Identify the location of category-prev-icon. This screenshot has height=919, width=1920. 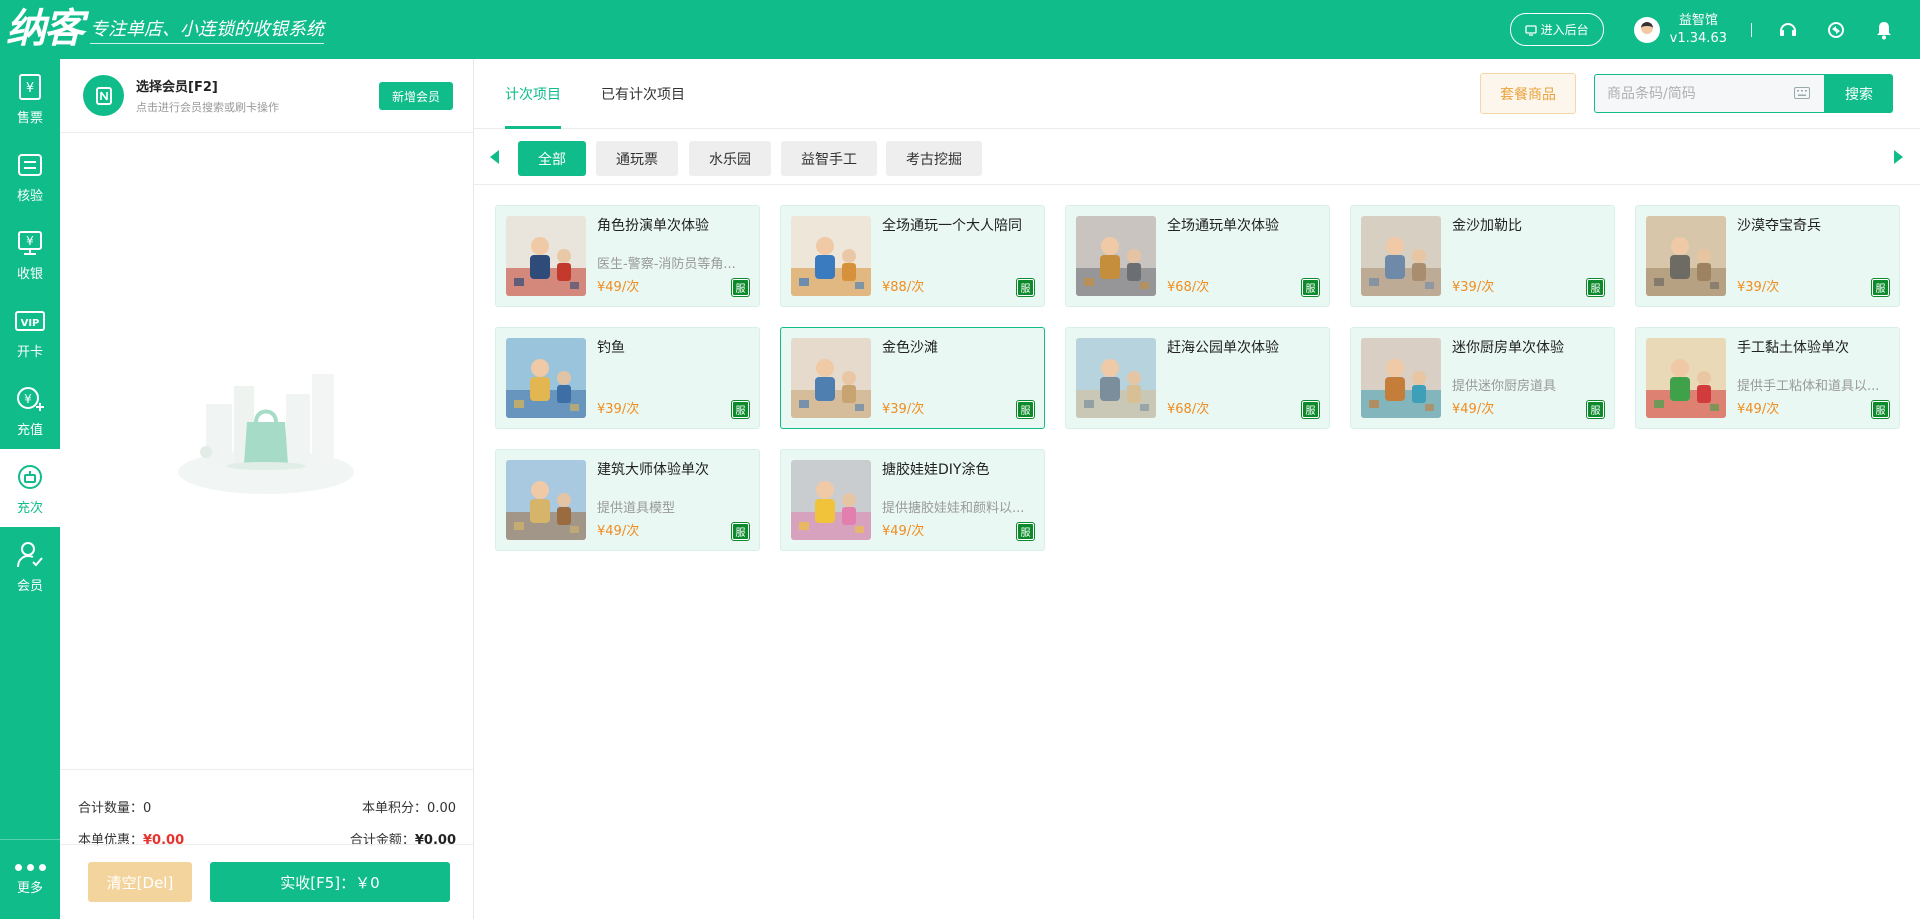
(494, 157).